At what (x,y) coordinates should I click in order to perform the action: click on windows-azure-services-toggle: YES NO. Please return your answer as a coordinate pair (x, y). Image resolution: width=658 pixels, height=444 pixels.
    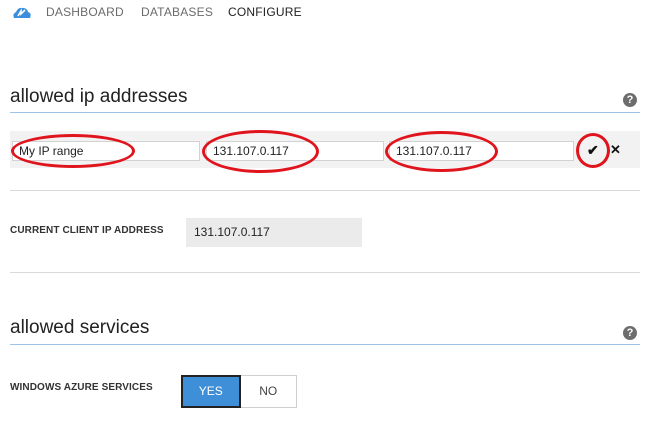
    Looking at the image, I should click on (239, 391).